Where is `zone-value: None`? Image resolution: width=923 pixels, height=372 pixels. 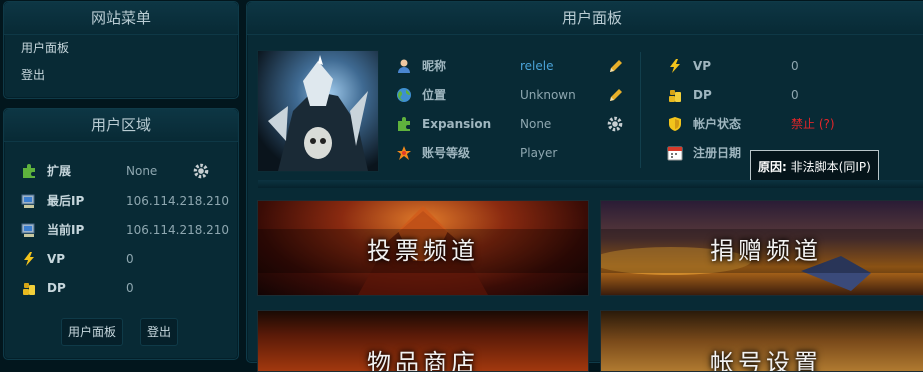 zone-value: None is located at coordinates (142, 171).